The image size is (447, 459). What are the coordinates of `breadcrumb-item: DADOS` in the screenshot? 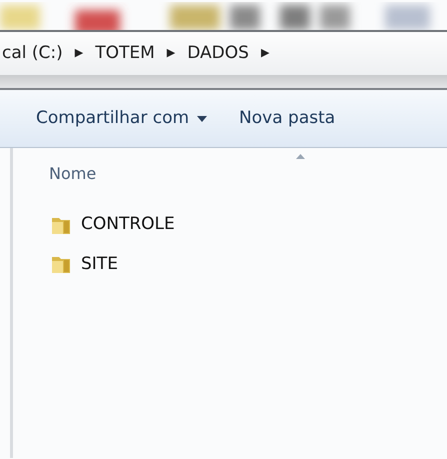 It's located at (218, 53).